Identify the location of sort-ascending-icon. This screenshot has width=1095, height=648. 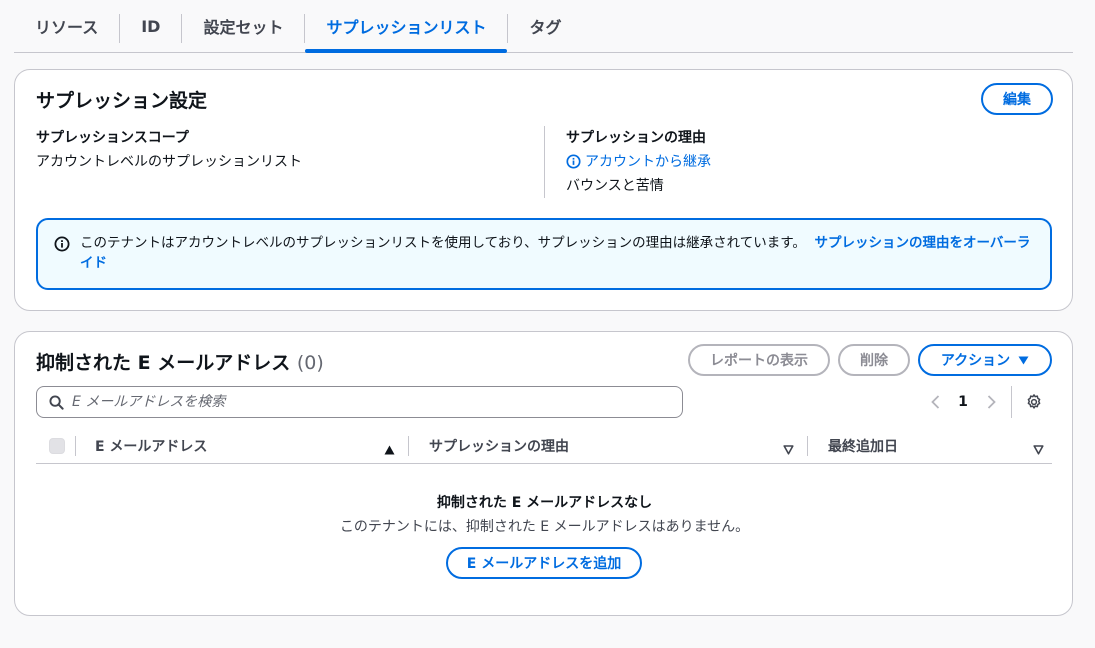
(389, 449).